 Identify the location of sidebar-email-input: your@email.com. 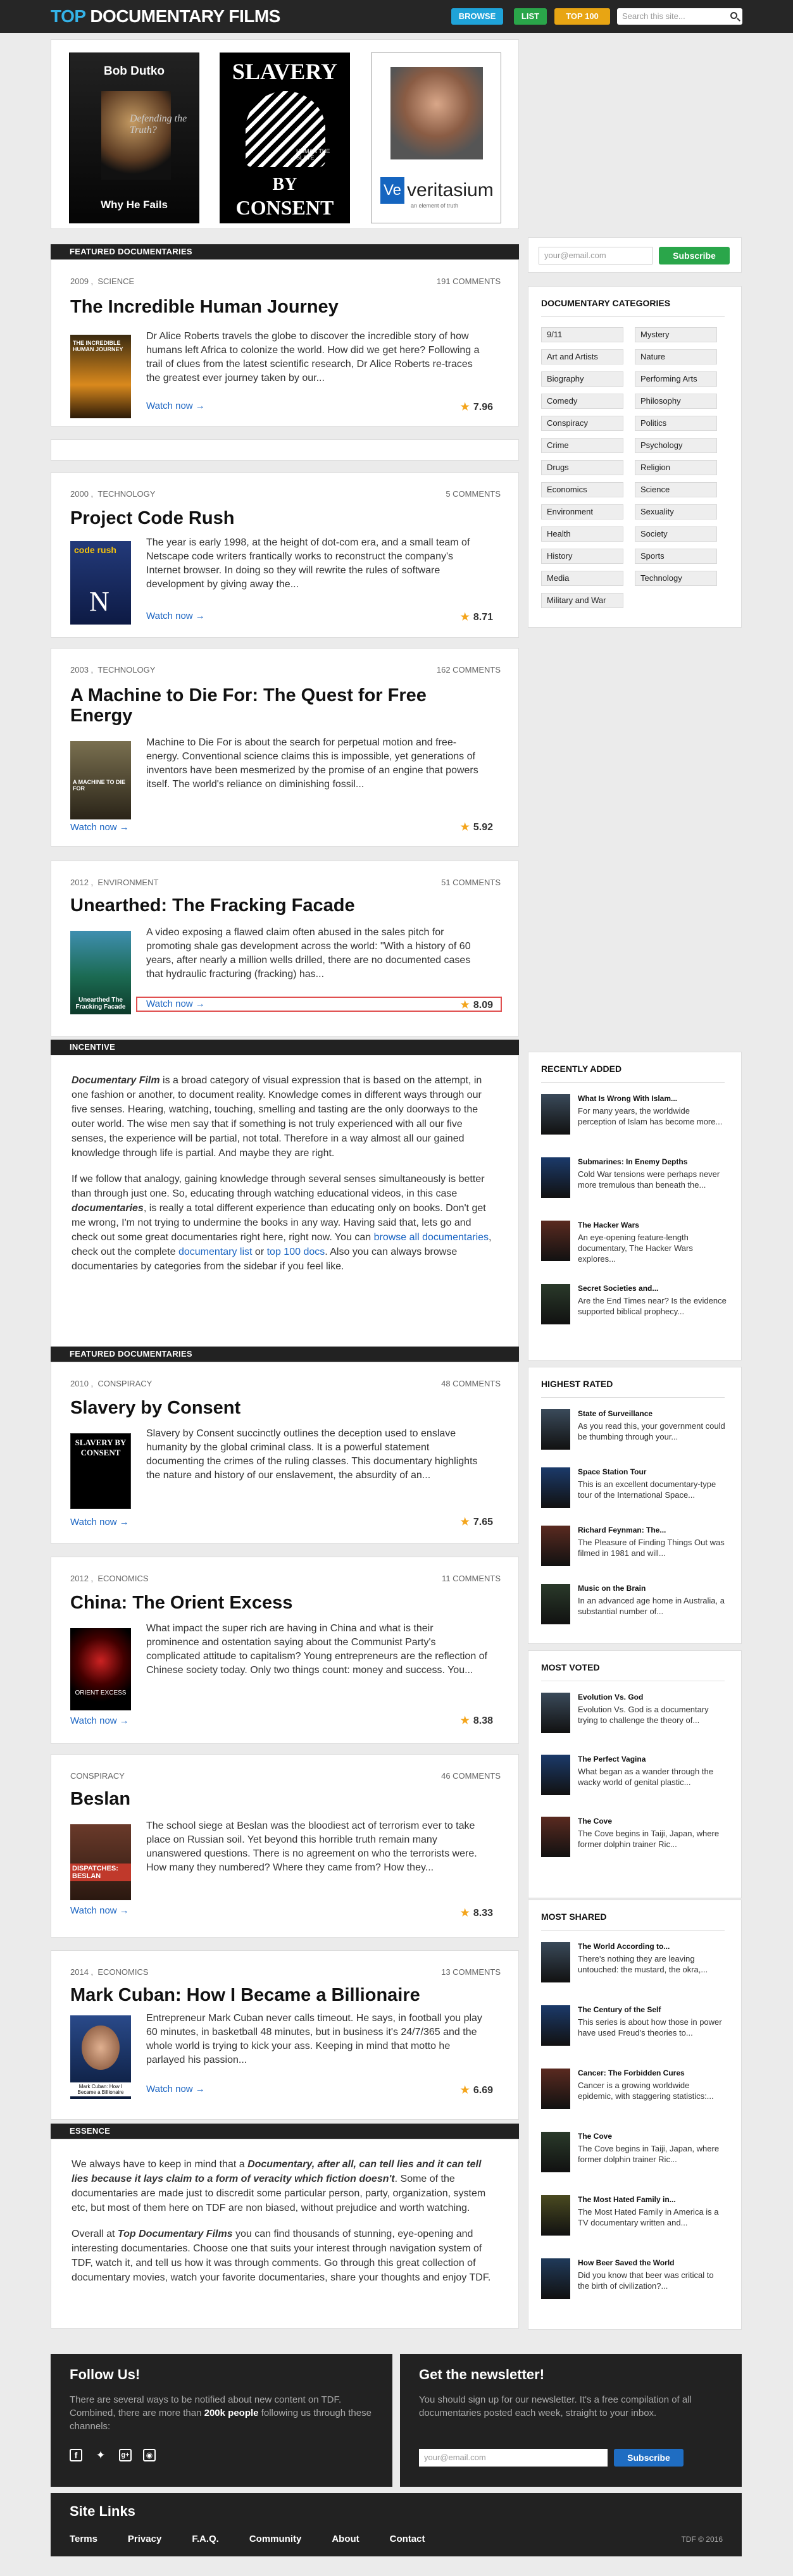
(596, 256).